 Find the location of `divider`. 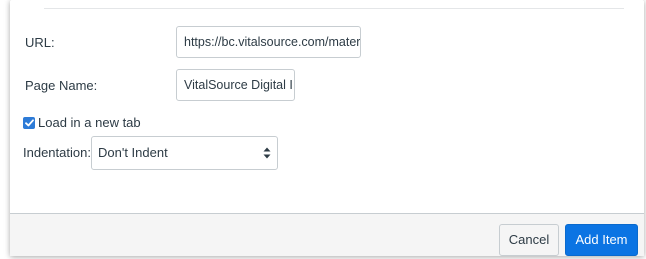

divider is located at coordinates (334, 8).